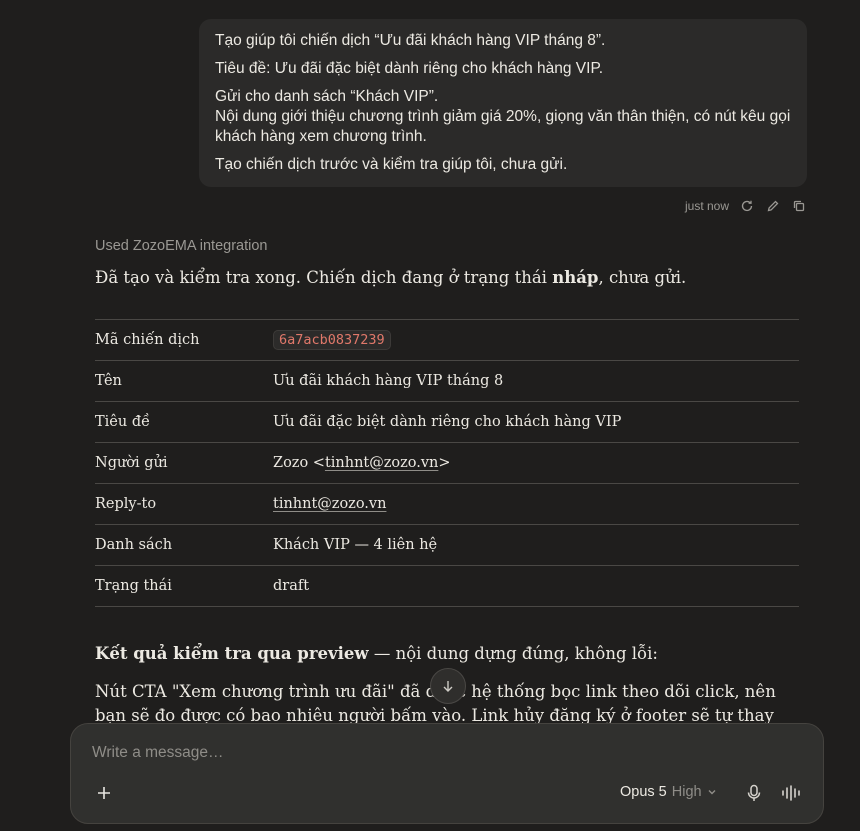  Describe the element at coordinates (668, 792) in the screenshot. I see `model-selector: Opus 5 High` at that location.